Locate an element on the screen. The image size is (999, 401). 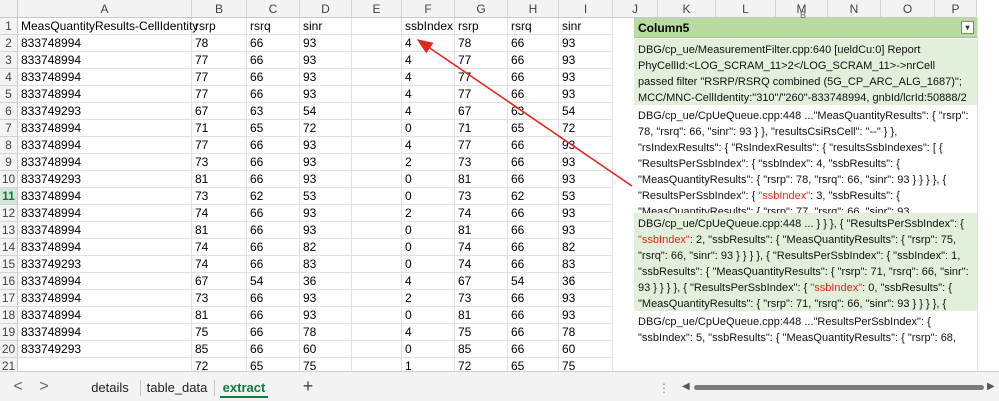
table-cell: 73 is located at coordinates (481, 162).